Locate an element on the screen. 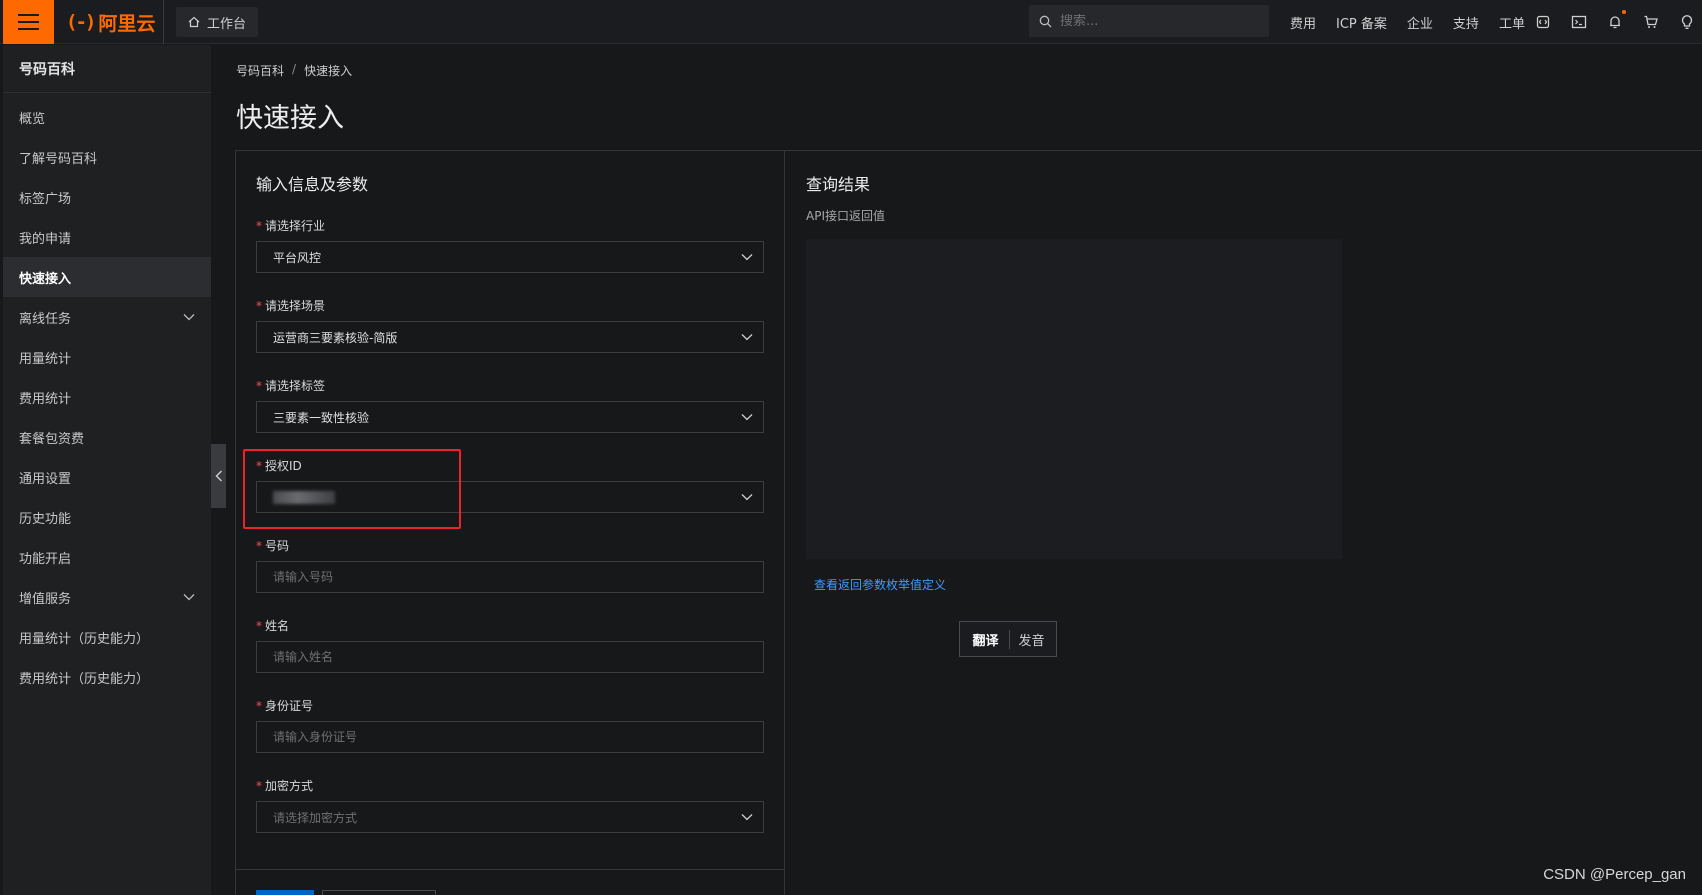 Image resolution: width=1702 pixels, height=895 pixels. nav-link-ticket: 工单 is located at coordinates (1512, 22).